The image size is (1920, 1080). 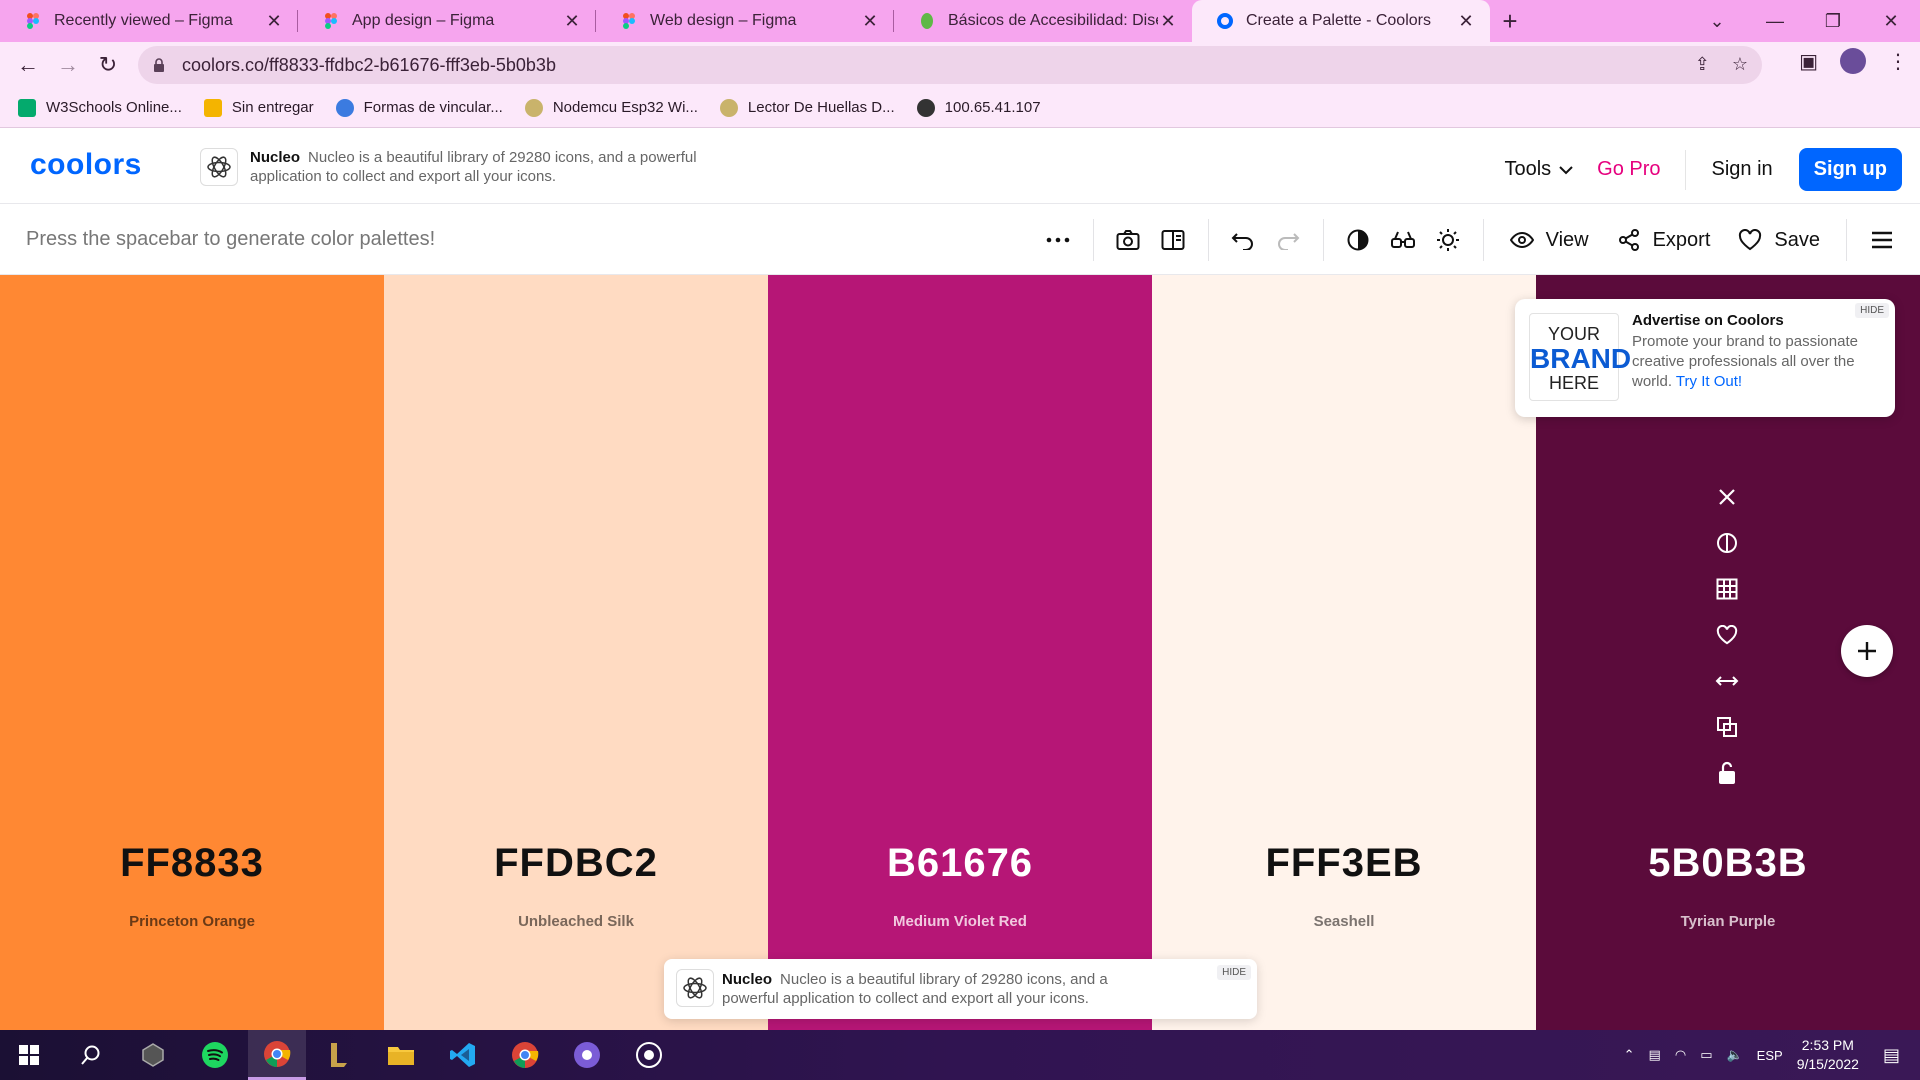 I want to click on remove-color-icon, so click(x=1727, y=497).